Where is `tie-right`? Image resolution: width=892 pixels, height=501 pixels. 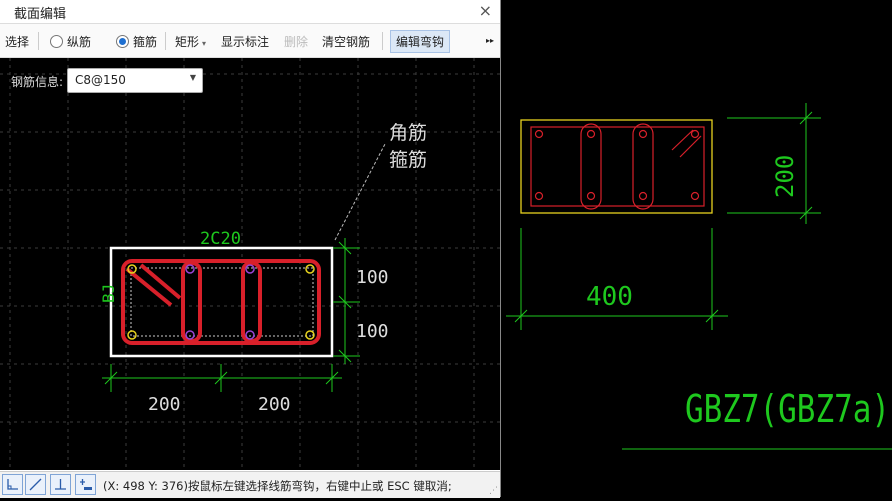
tie-right is located at coordinates (251, 302).